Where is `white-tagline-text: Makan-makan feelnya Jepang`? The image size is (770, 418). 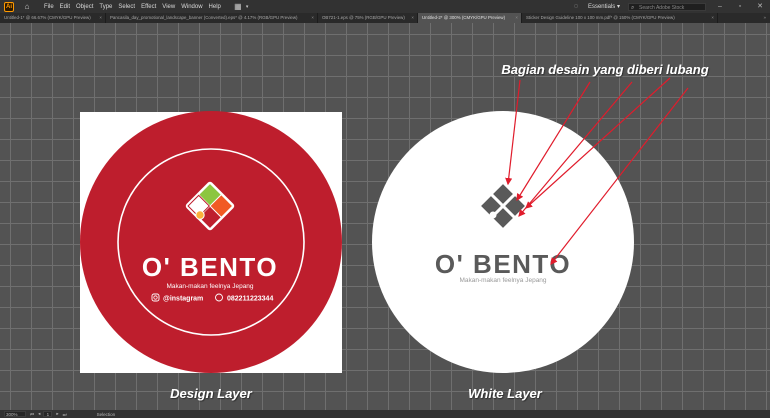
white-tagline-text: Makan-makan feelnya Jepang is located at coordinates (502, 280).